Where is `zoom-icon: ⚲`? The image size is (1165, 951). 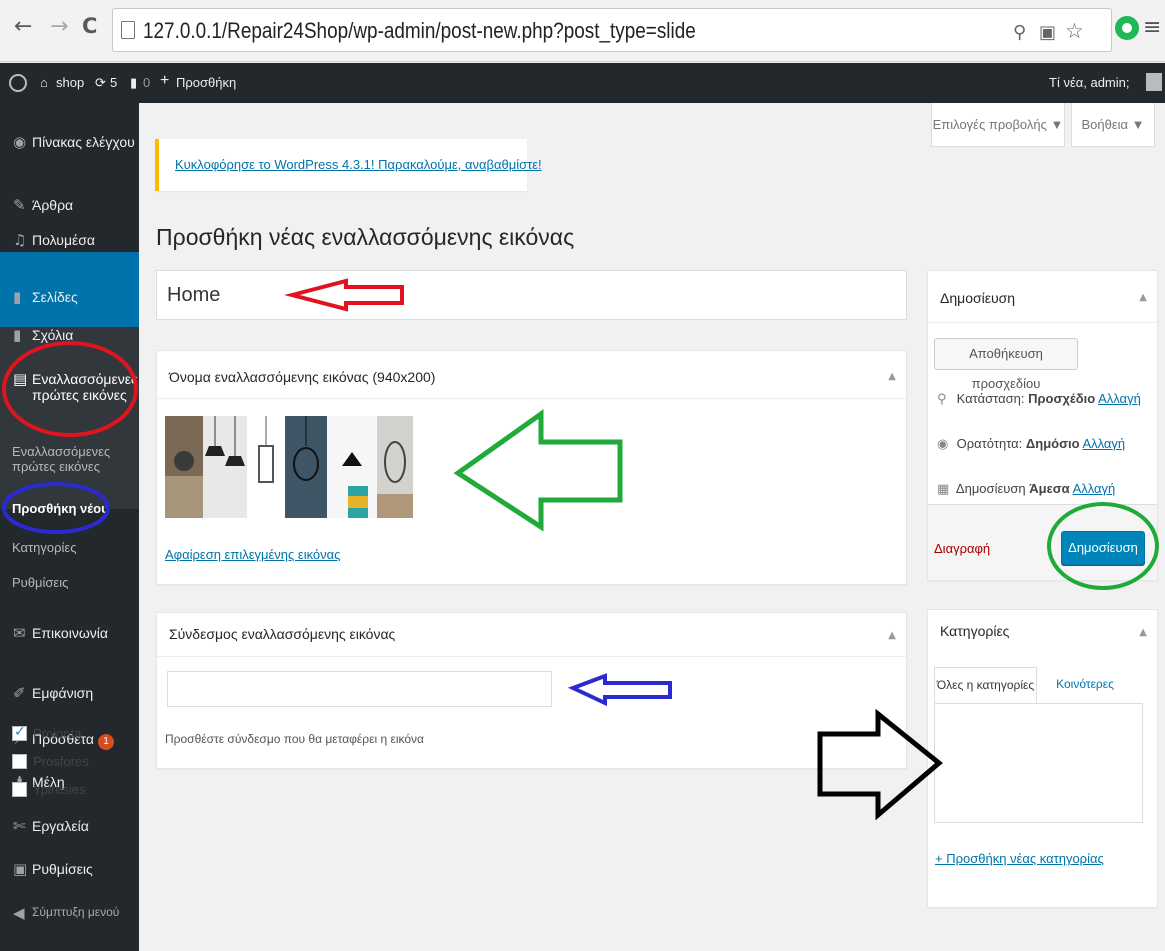 zoom-icon: ⚲ is located at coordinates (1019, 32).